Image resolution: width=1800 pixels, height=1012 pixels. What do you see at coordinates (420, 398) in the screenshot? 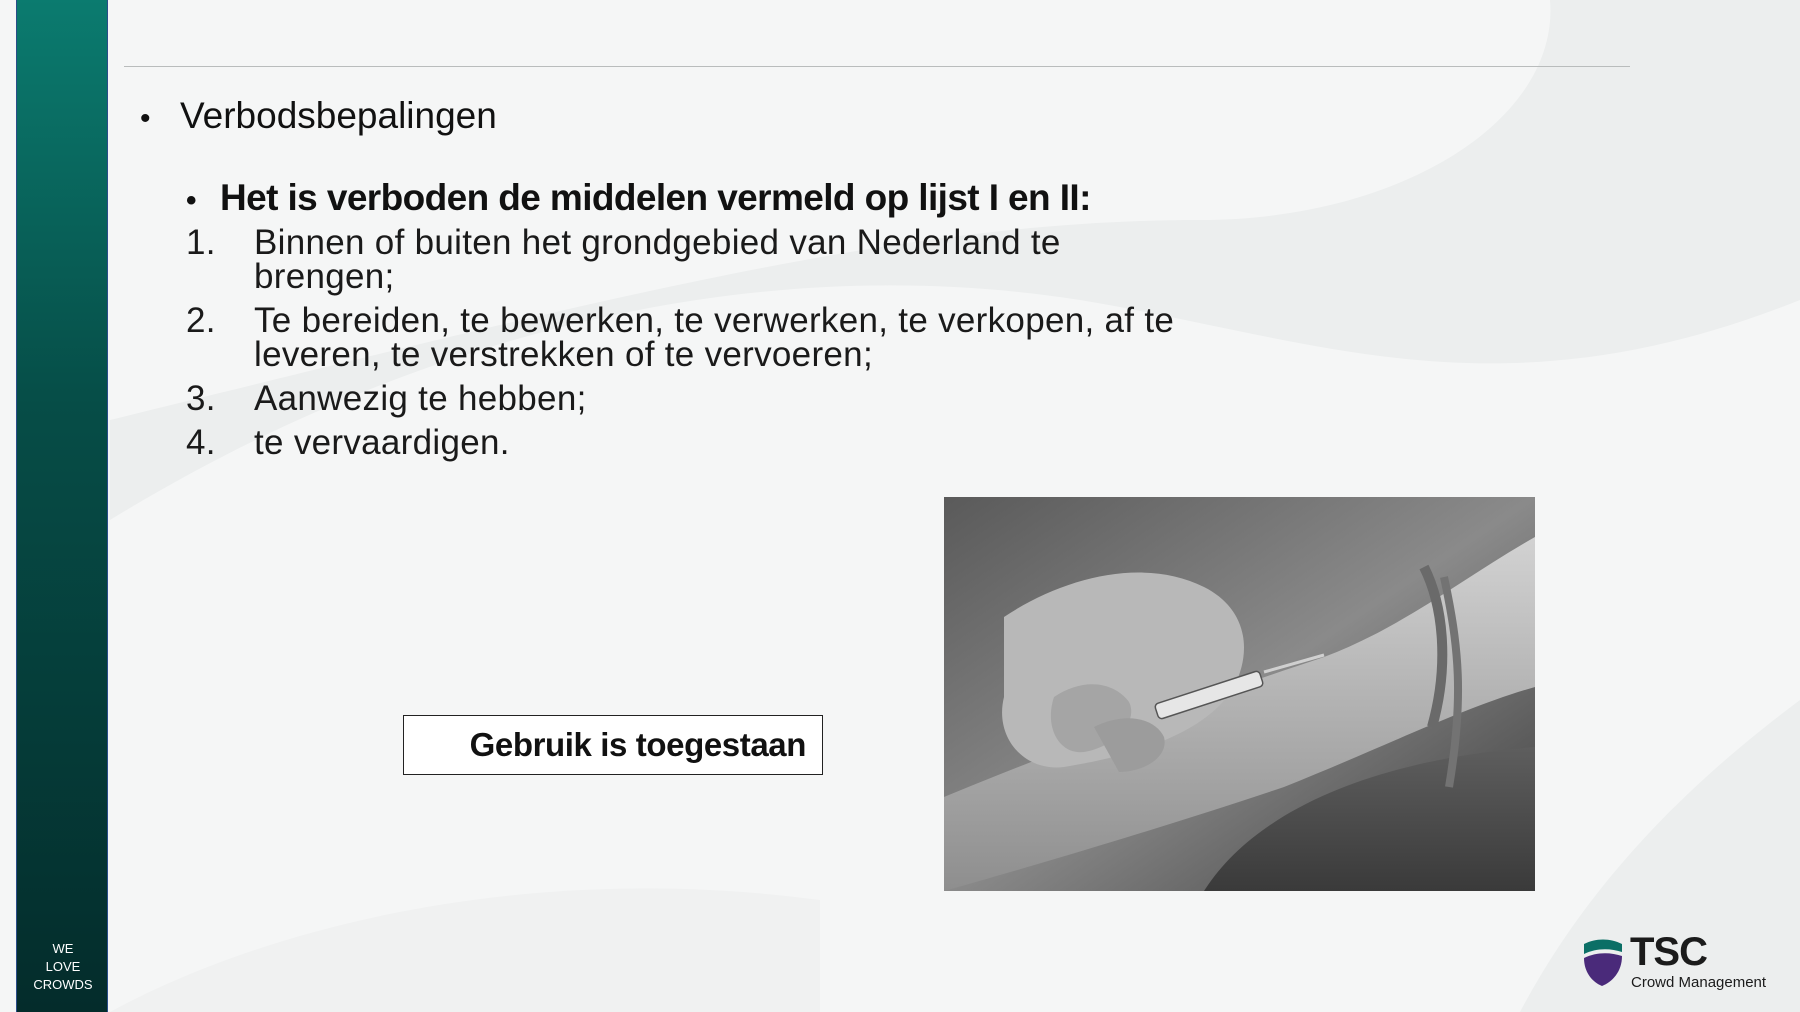
I see `list-text: Aanwezig te hebben;` at bounding box center [420, 398].